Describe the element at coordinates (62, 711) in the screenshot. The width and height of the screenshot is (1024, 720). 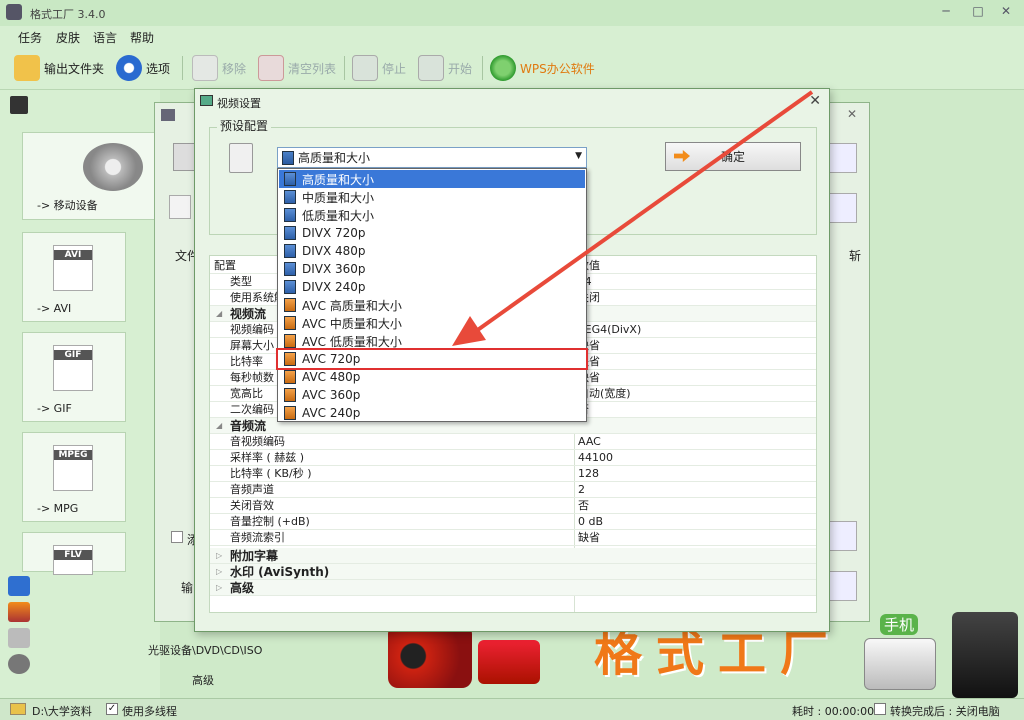
I see `status-path: D:\大学资料` at that location.